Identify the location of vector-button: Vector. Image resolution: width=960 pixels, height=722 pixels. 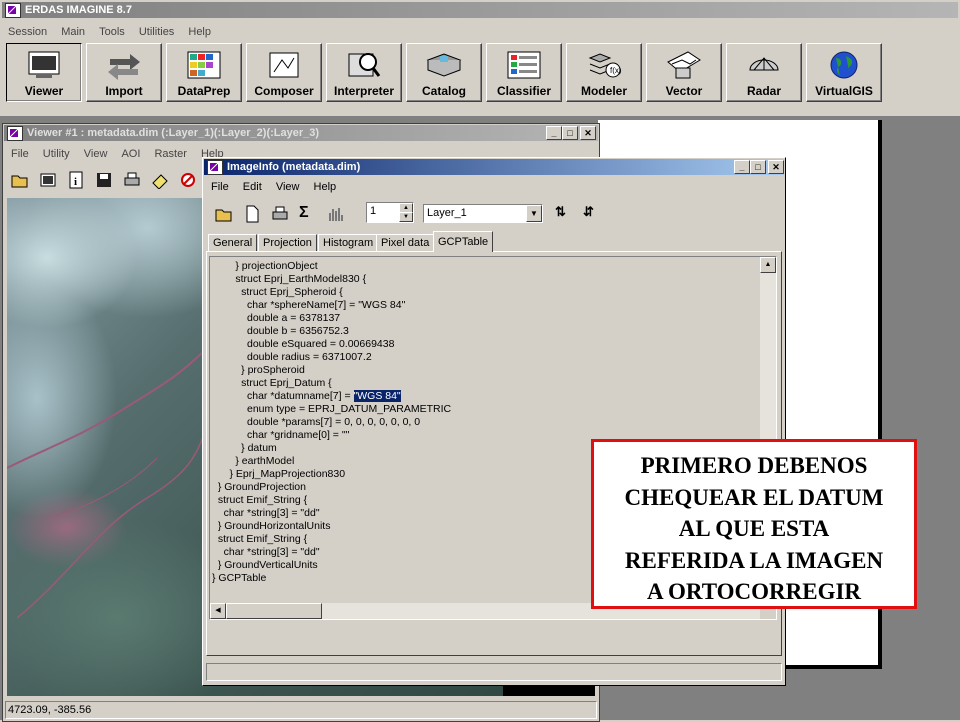
(684, 72).